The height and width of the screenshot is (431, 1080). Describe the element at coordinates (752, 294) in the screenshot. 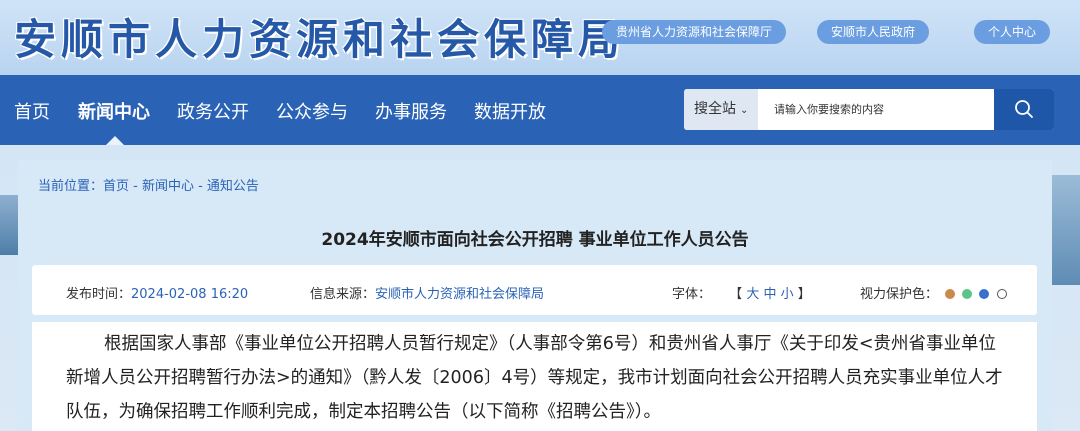

I see `font-size-large: 大` at that location.